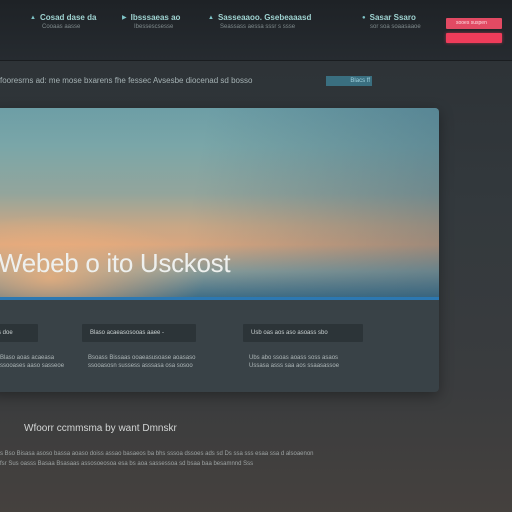 This screenshot has height=512, width=512. Describe the element at coordinates (264, 17) in the screenshot. I see `nav-item-label: Sasseaaoo. Gsebeaaasd` at that location.